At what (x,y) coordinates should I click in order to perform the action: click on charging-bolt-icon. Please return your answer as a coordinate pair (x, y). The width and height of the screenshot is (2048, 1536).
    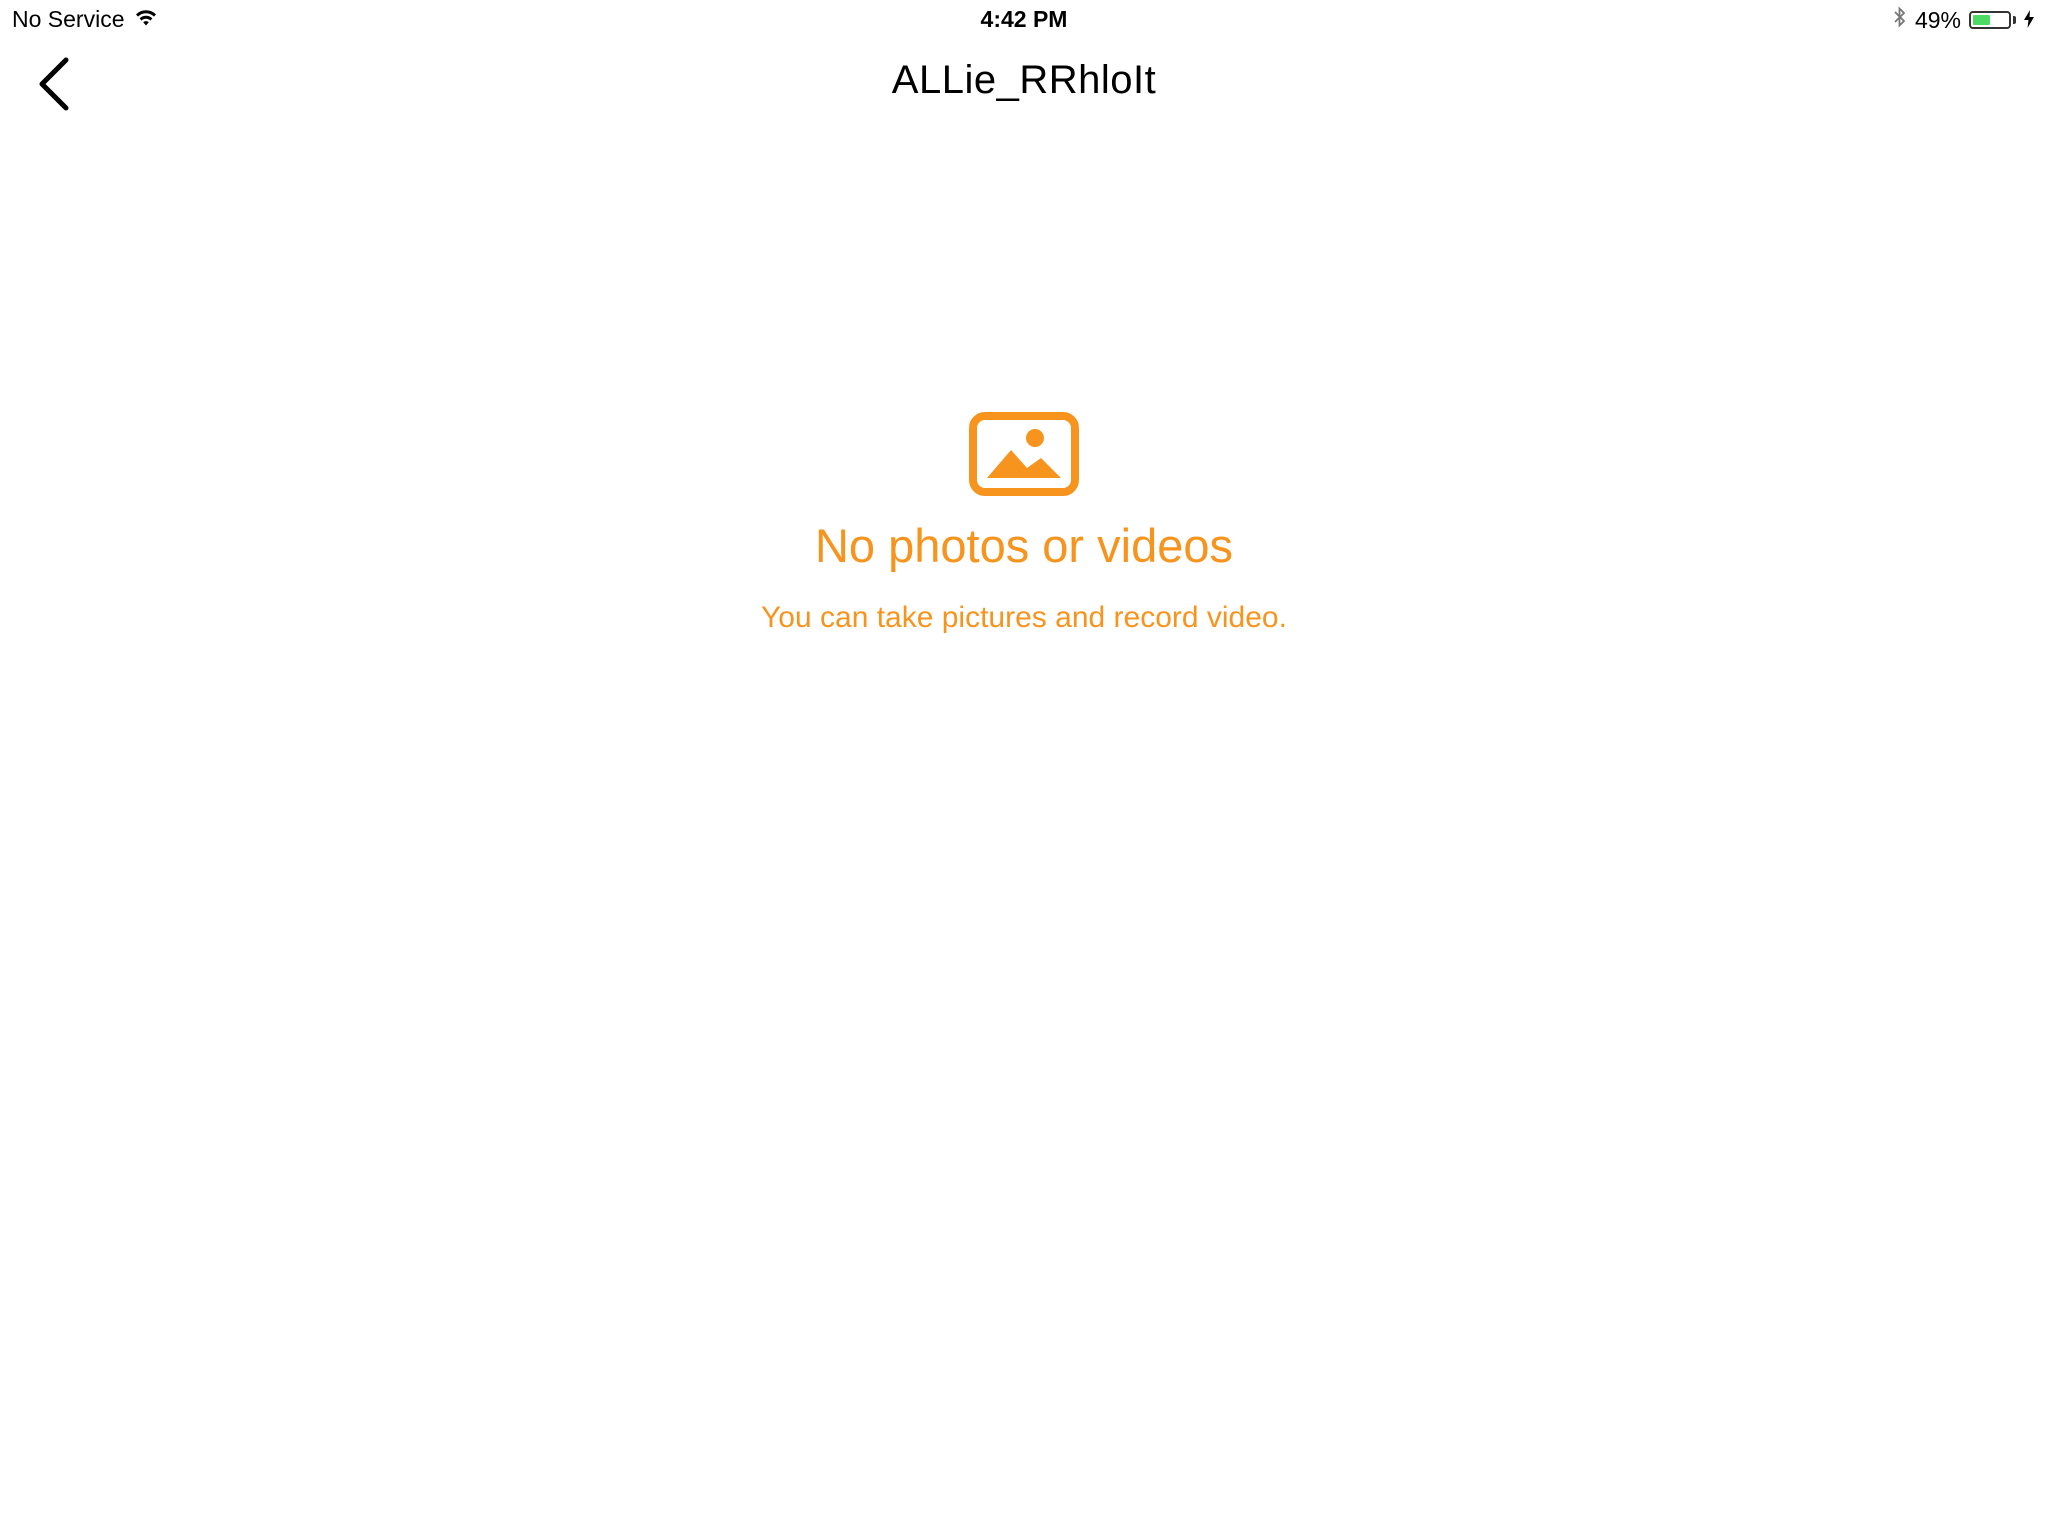
    Looking at the image, I should click on (2029, 20).